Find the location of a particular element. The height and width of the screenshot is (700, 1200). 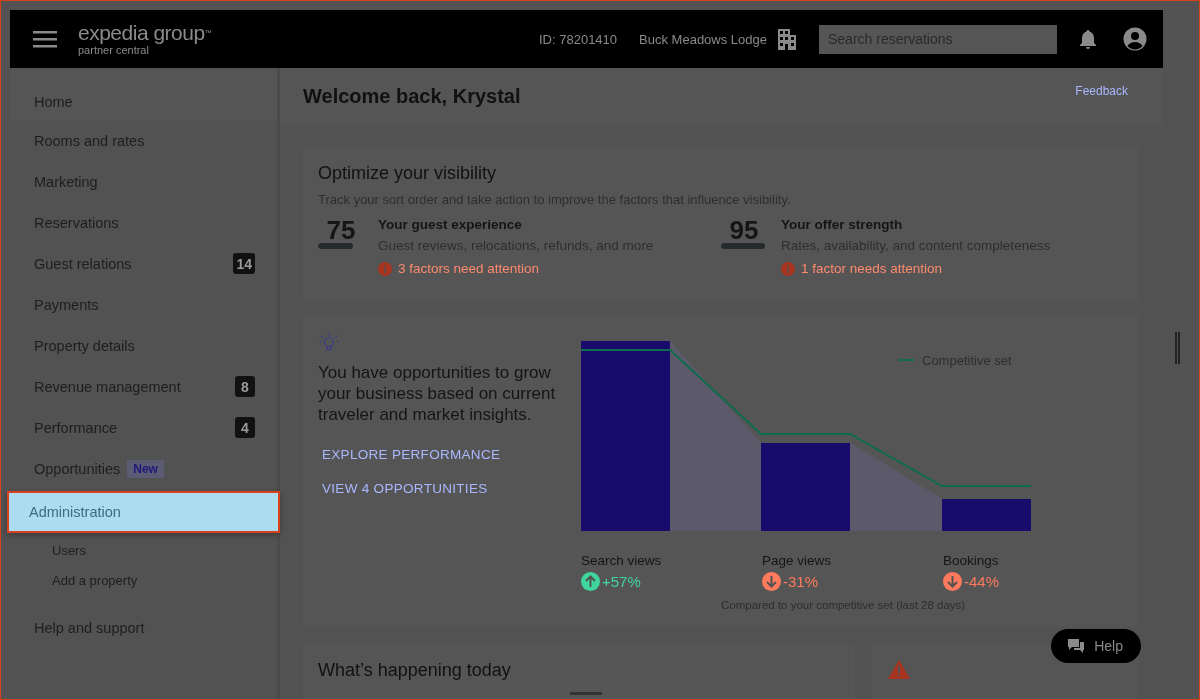

property-id: ID: 78201410 is located at coordinates (578, 39).